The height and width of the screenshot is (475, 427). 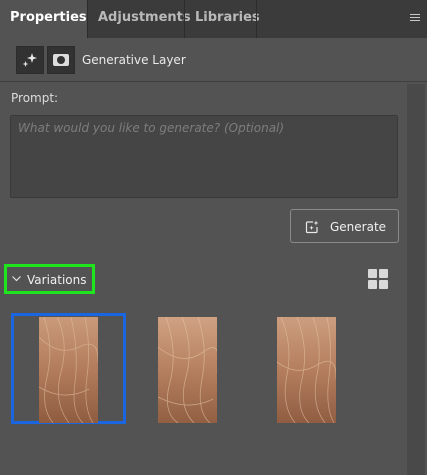 I want to click on prompt-label: Prompt:, so click(x=35, y=98).